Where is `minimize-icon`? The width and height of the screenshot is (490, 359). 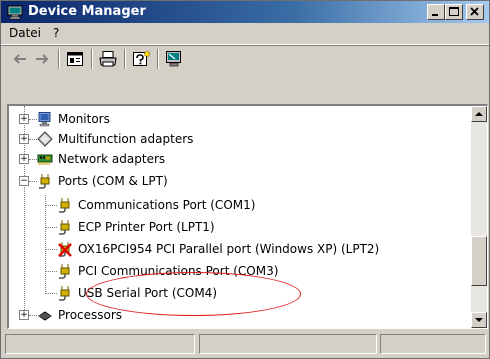
minimize-icon is located at coordinates (436, 15).